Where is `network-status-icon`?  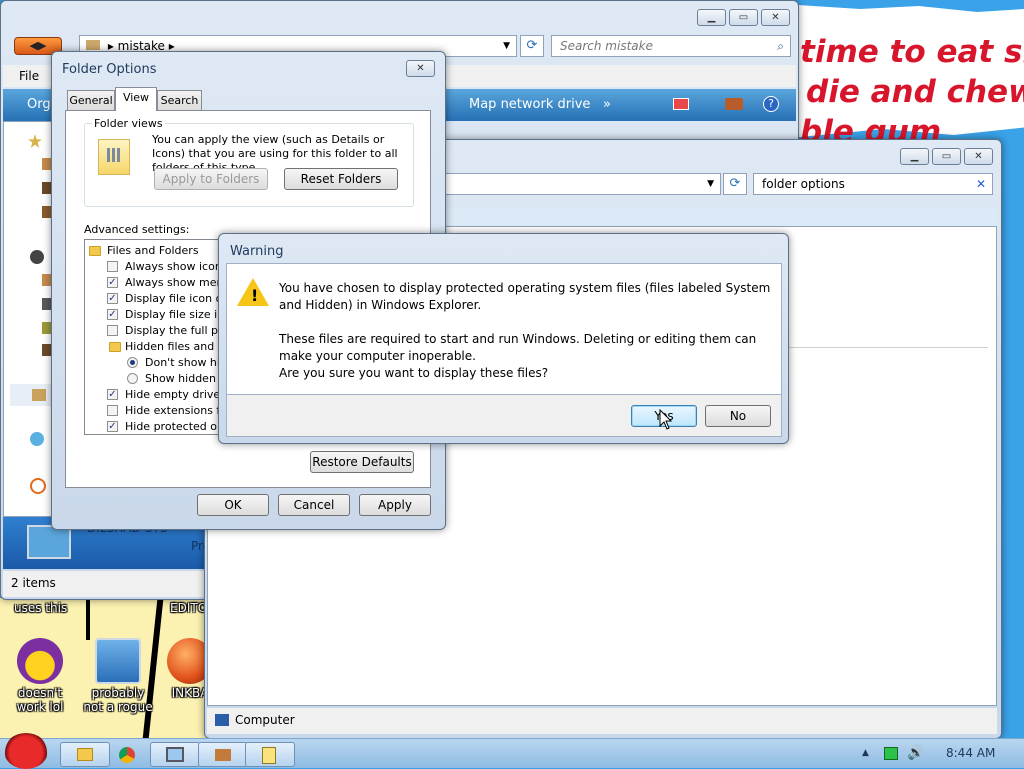
network-status-icon is located at coordinates (891, 753).